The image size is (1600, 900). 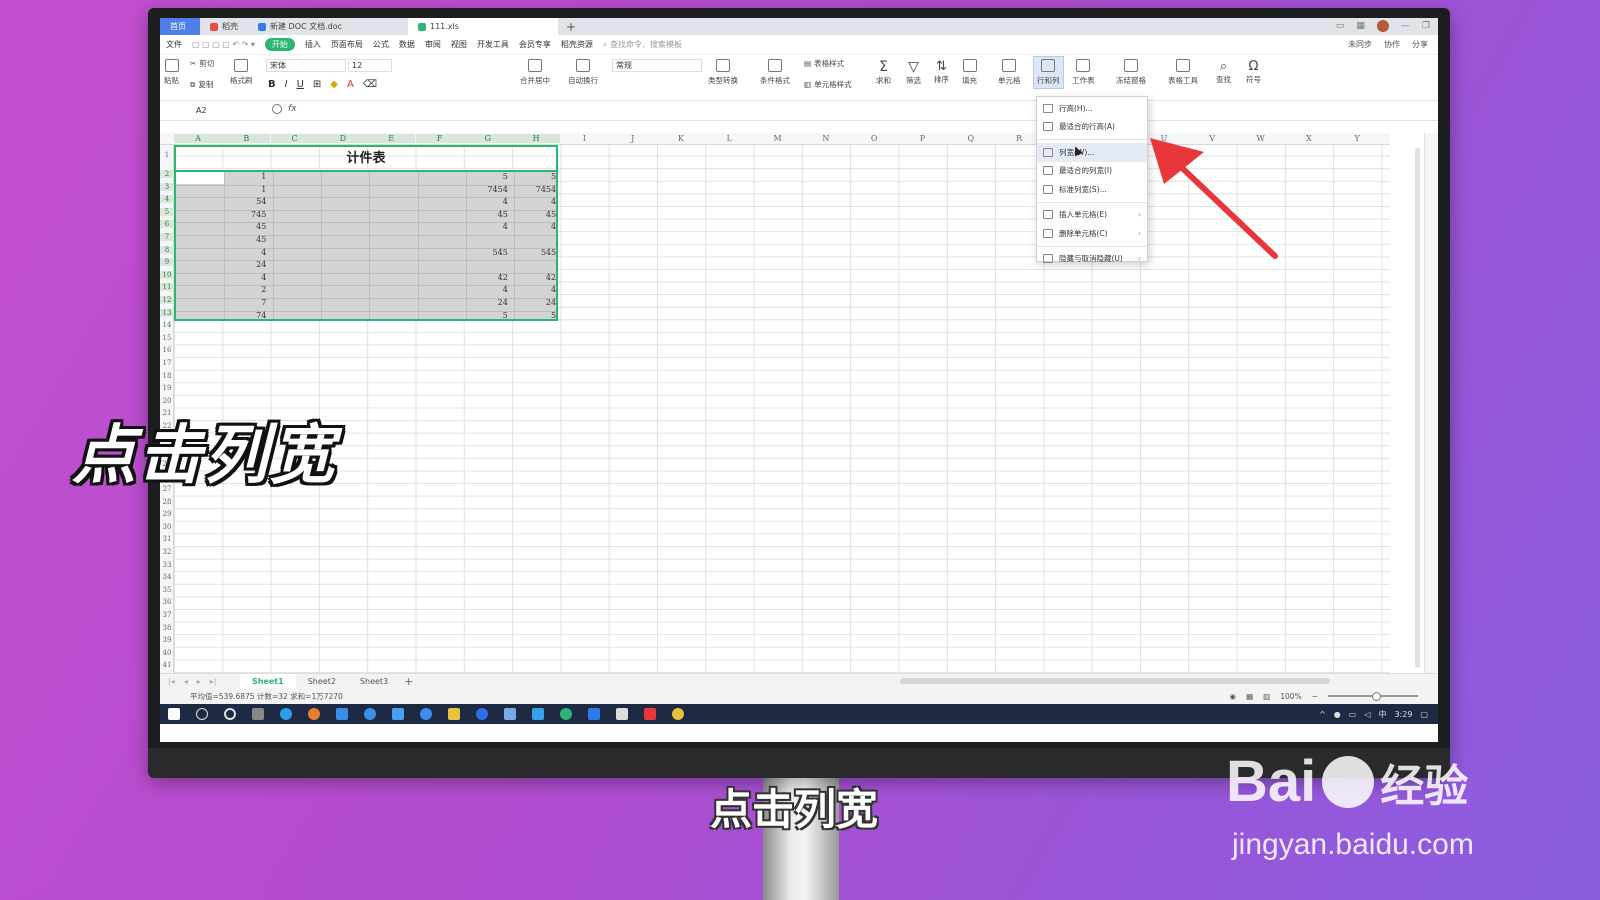 What do you see at coordinates (1083, 72) in the screenshot?
I see `worksheet-button: 工作表` at bounding box center [1083, 72].